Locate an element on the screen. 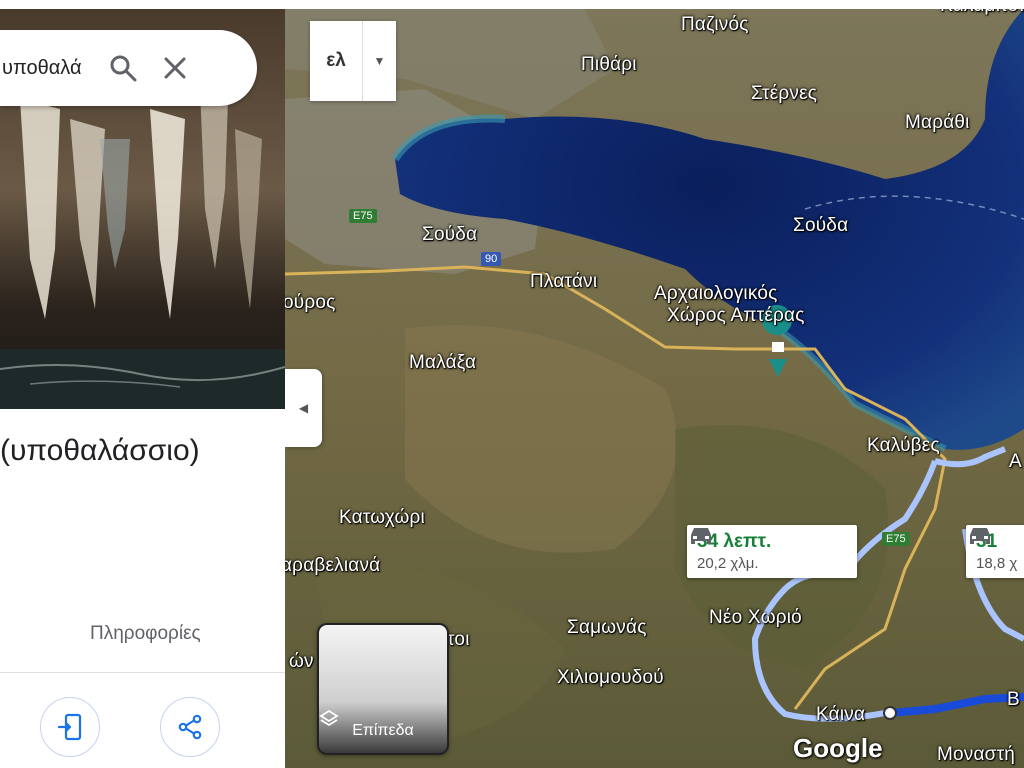 Image resolution: width=1024 pixels, height=768 pixels. share-icon is located at coordinates (190, 727).